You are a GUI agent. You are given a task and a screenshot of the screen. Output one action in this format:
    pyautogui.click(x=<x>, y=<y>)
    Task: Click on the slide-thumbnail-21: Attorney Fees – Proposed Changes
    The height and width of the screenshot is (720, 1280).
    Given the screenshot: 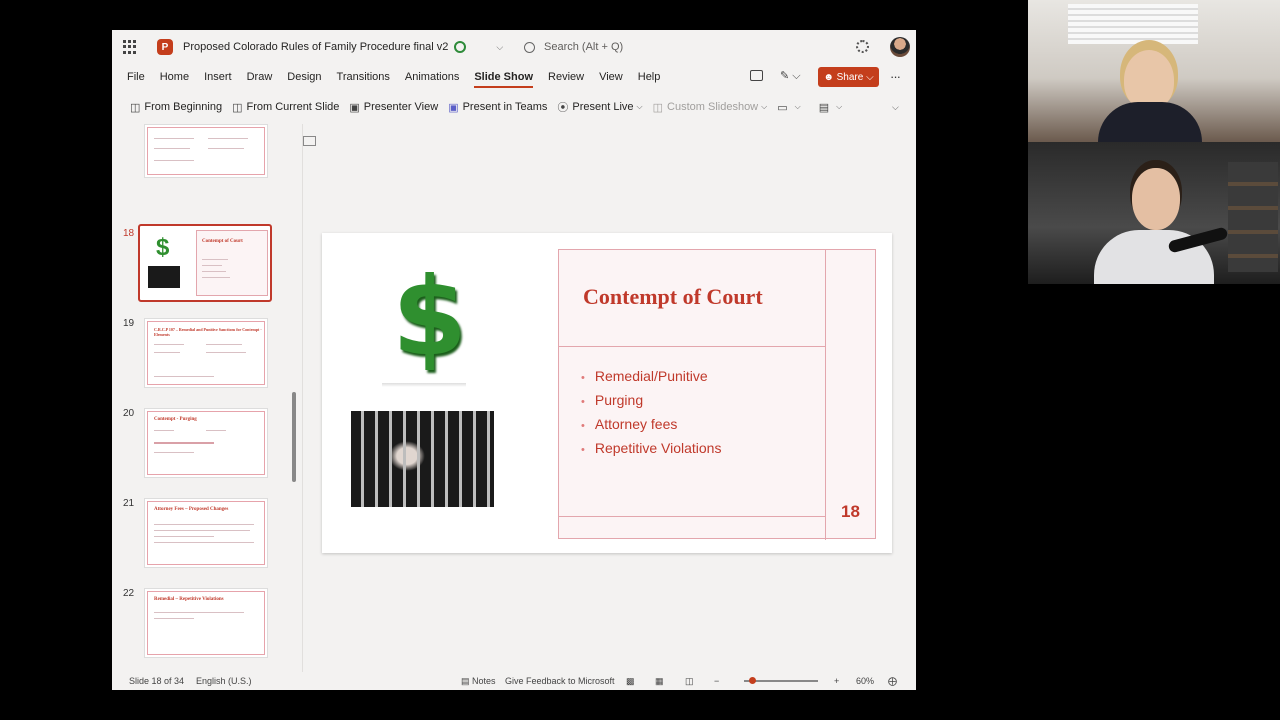 What is the action you would take?
    pyautogui.click(x=206, y=533)
    